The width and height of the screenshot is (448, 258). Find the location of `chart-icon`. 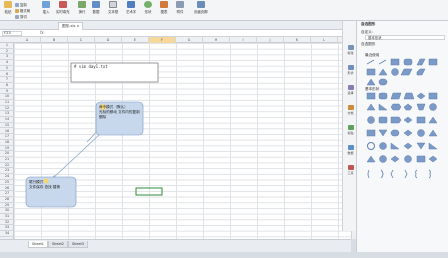

chart-icon is located at coordinates (164, 4).